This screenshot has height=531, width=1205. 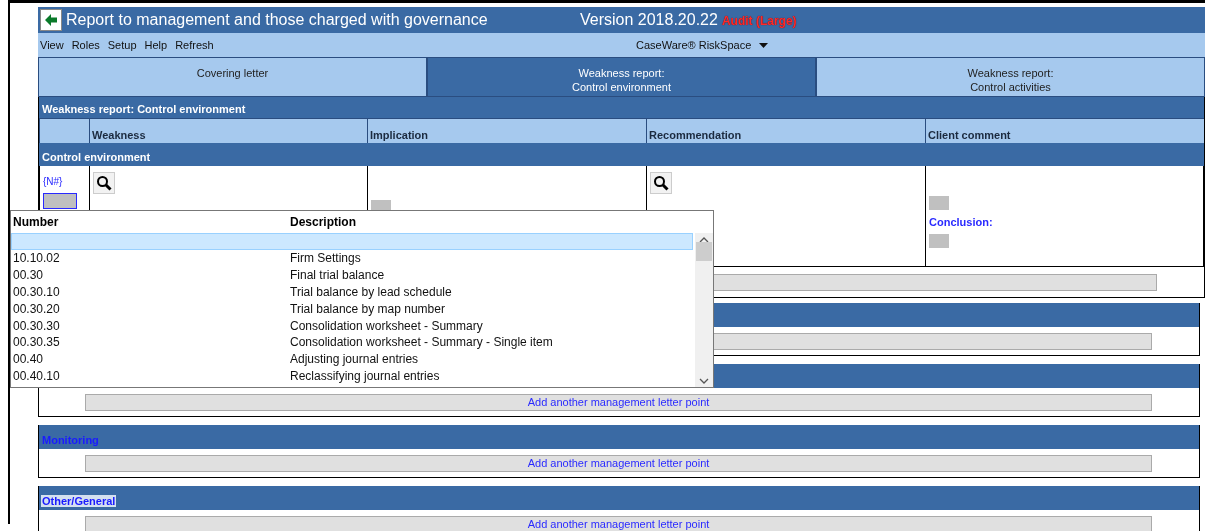 I want to click on tab: Weakness report: Control activities, so click(x=1010, y=77).